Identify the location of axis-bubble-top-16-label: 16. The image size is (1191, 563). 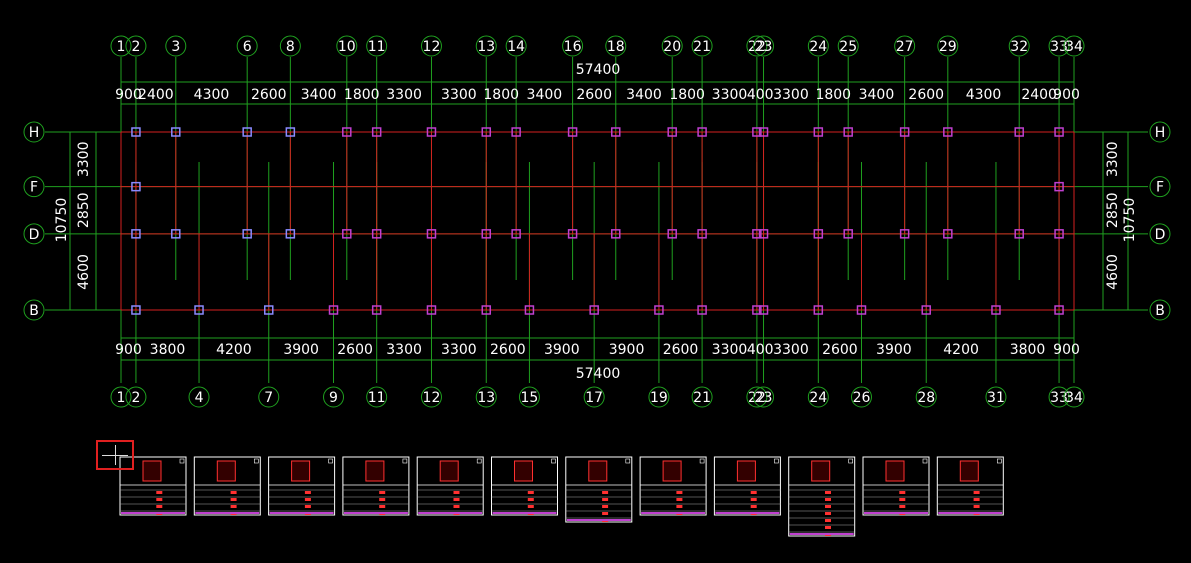
(573, 47).